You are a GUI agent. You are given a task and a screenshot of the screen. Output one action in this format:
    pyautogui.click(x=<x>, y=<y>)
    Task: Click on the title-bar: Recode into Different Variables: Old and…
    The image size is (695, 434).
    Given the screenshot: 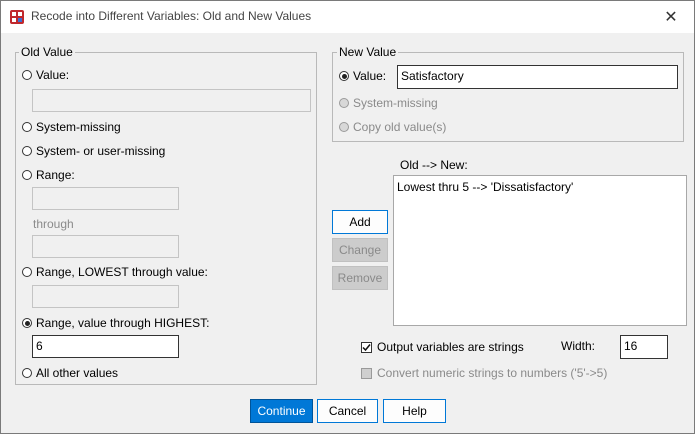 What is the action you would take?
    pyautogui.click(x=347, y=17)
    